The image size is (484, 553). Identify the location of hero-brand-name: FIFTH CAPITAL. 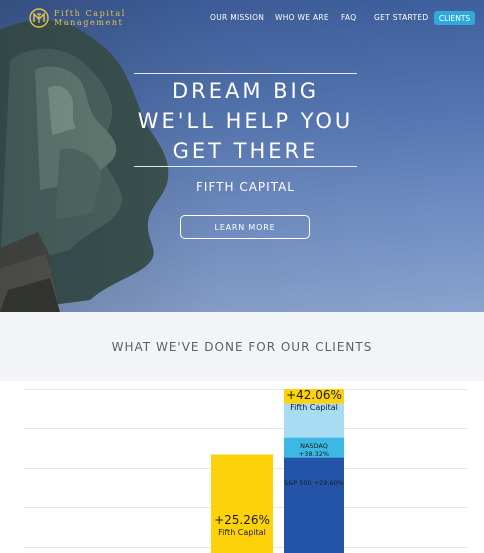
(245, 187).